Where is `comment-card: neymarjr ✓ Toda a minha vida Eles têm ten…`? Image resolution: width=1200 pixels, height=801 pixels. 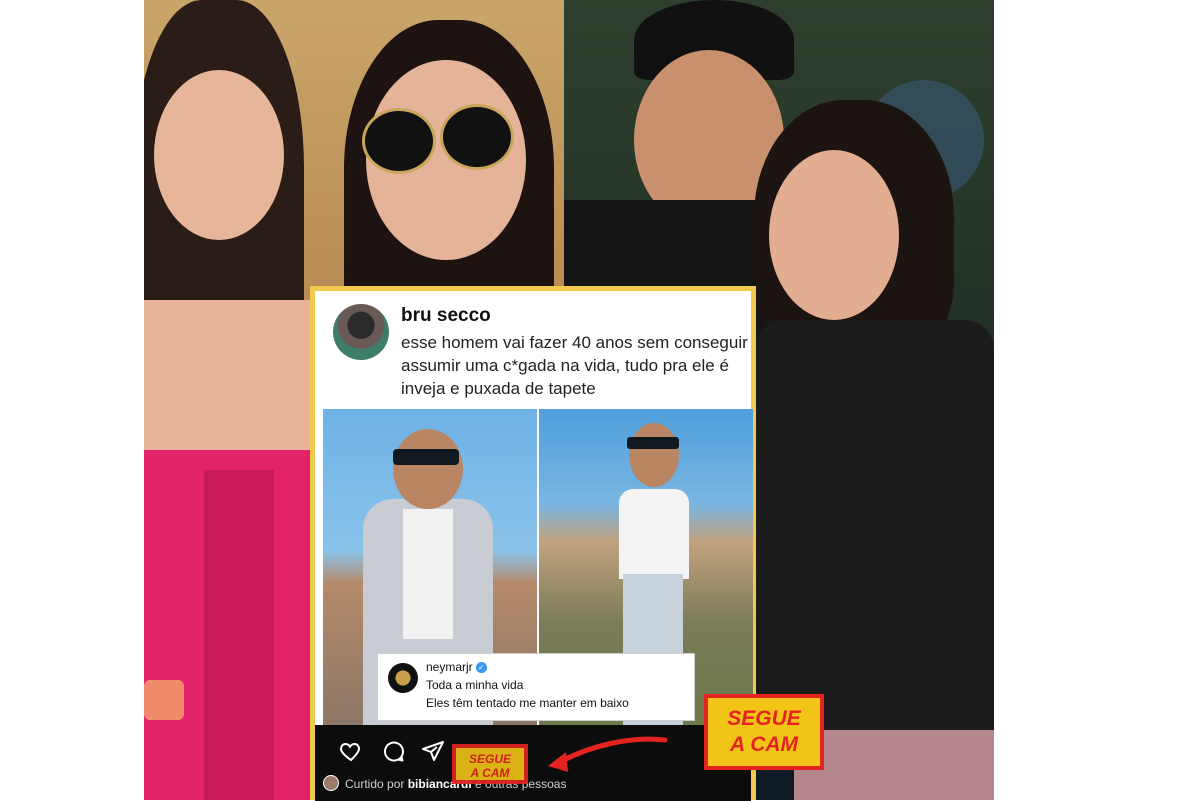 comment-card: neymarjr ✓ Toda a minha vida Eles têm ten… is located at coordinates (536, 687).